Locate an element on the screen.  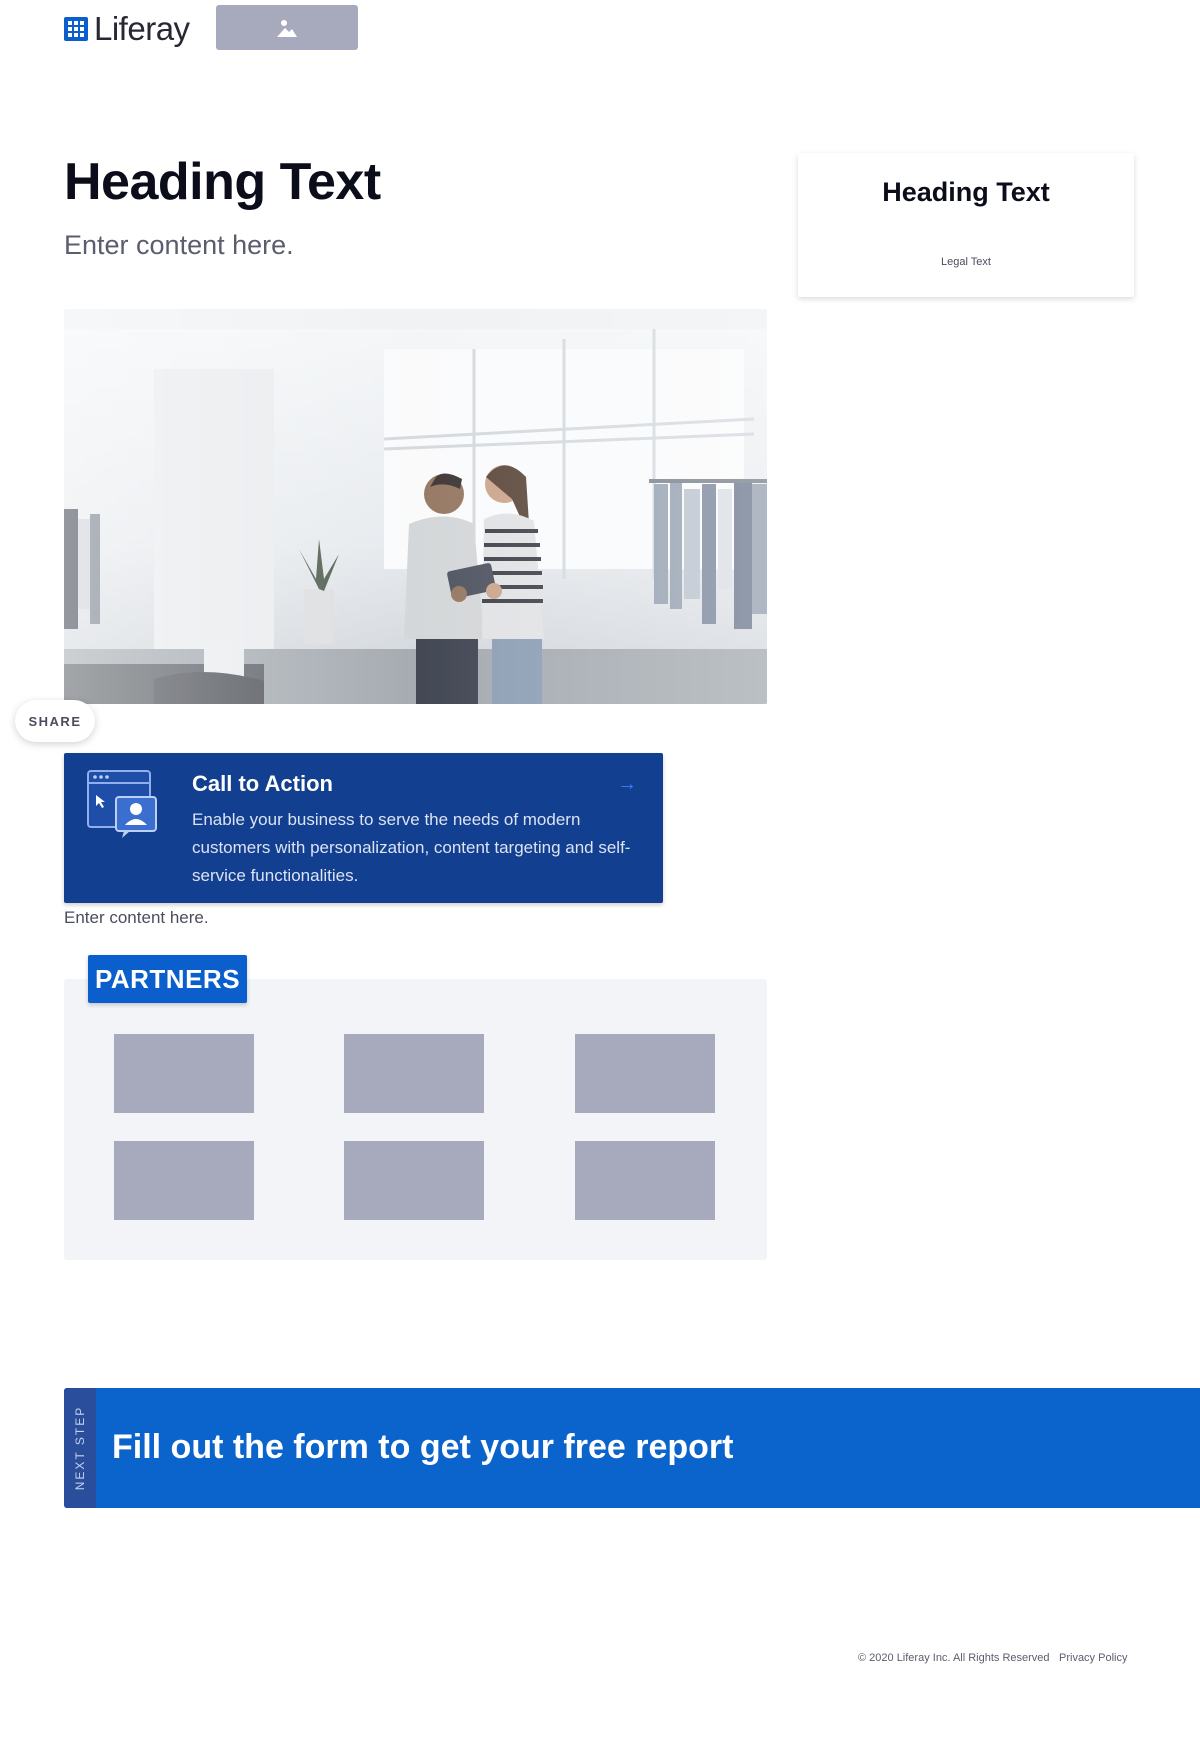
site-logo: Liferay is located at coordinates (127, 29).